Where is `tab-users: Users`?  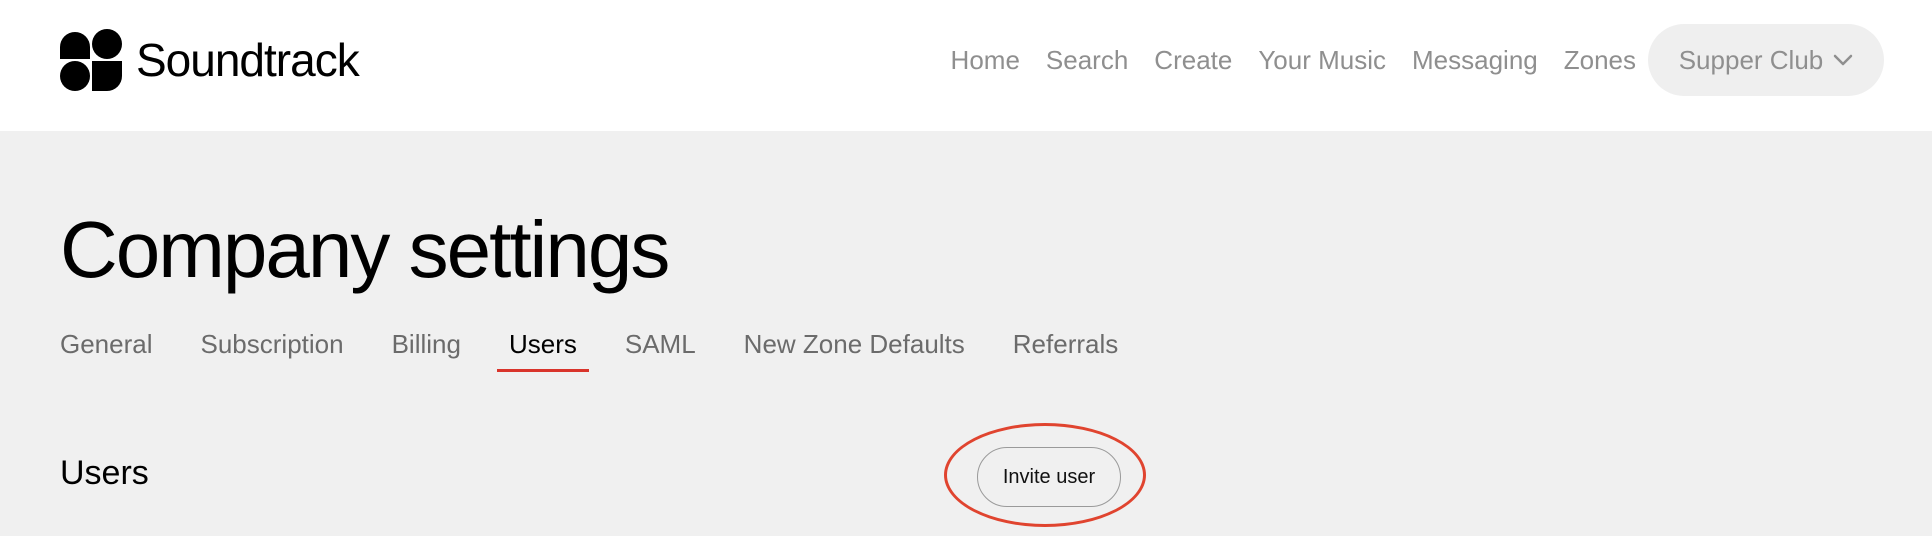 tab-users: Users is located at coordinates (542, 349).